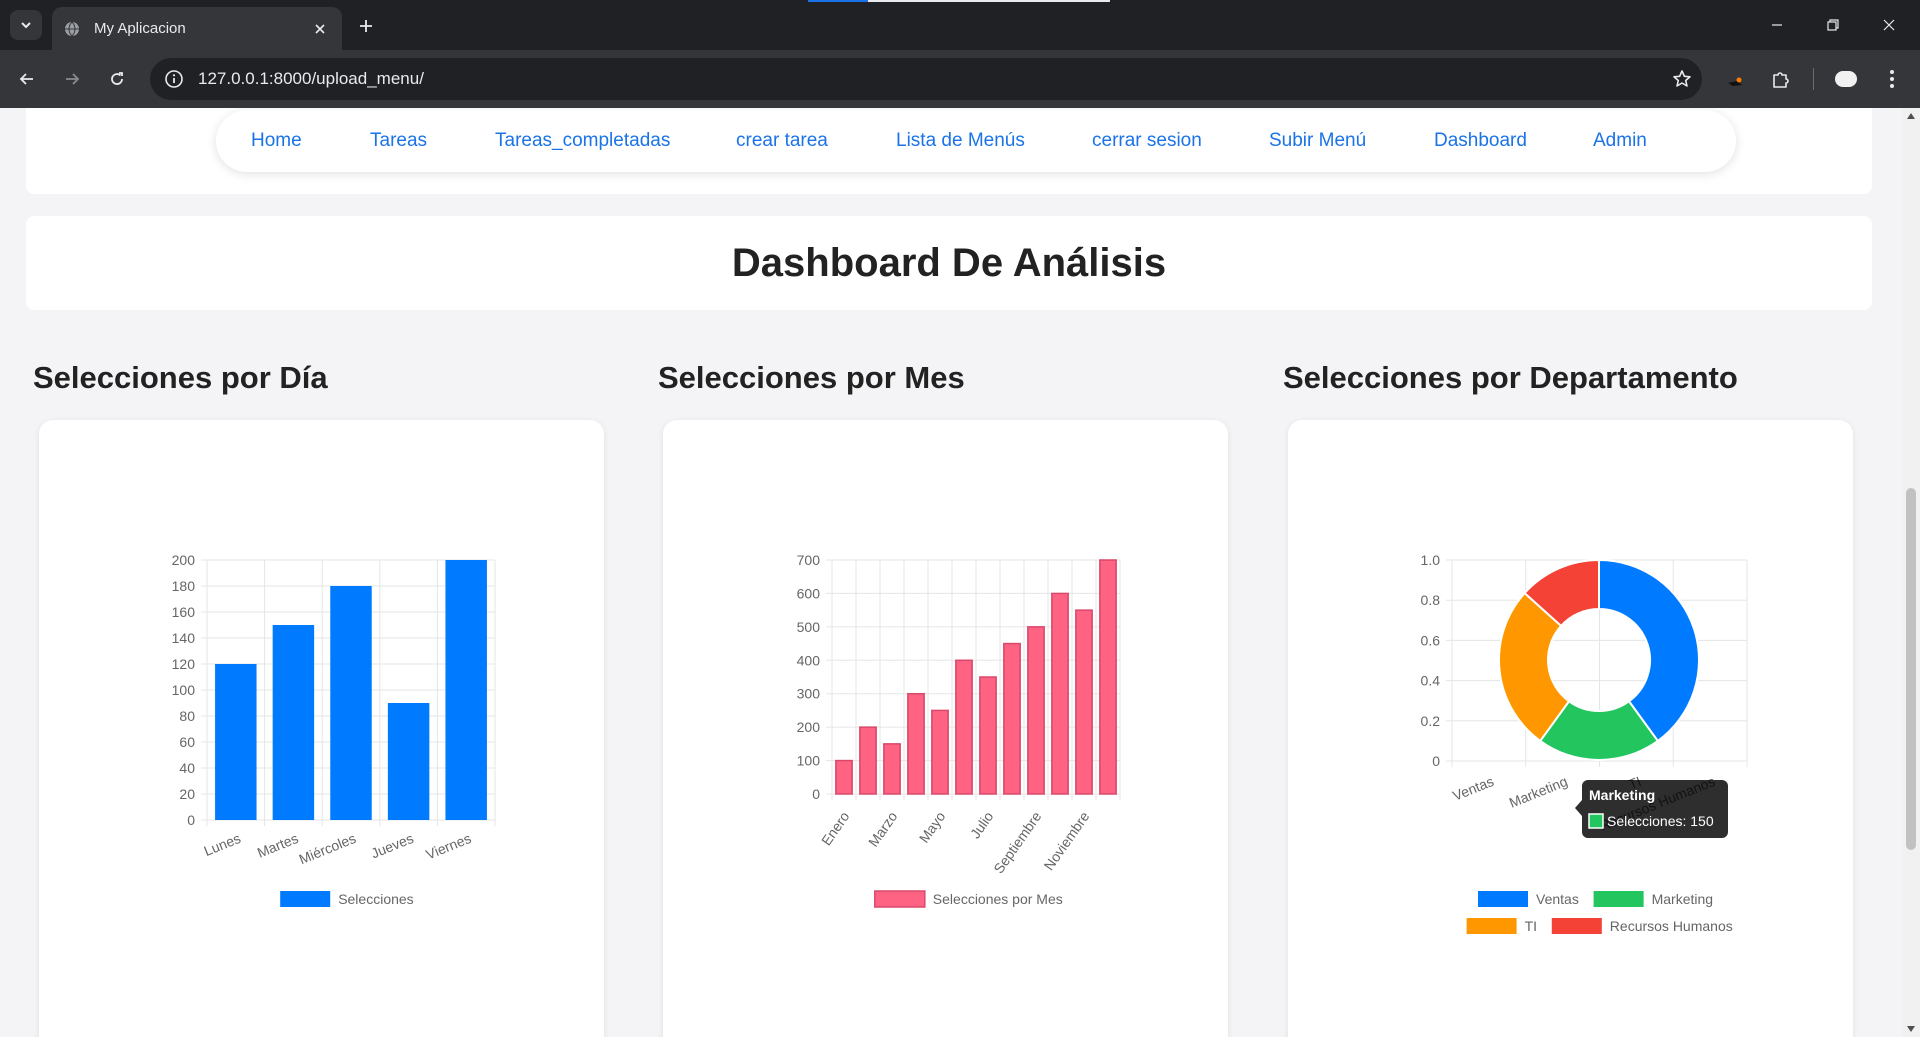  What do you see at coordinates (809, 627) in the screenshot?
I see `y-tick-label: 500` at bounding box center [809, 627].